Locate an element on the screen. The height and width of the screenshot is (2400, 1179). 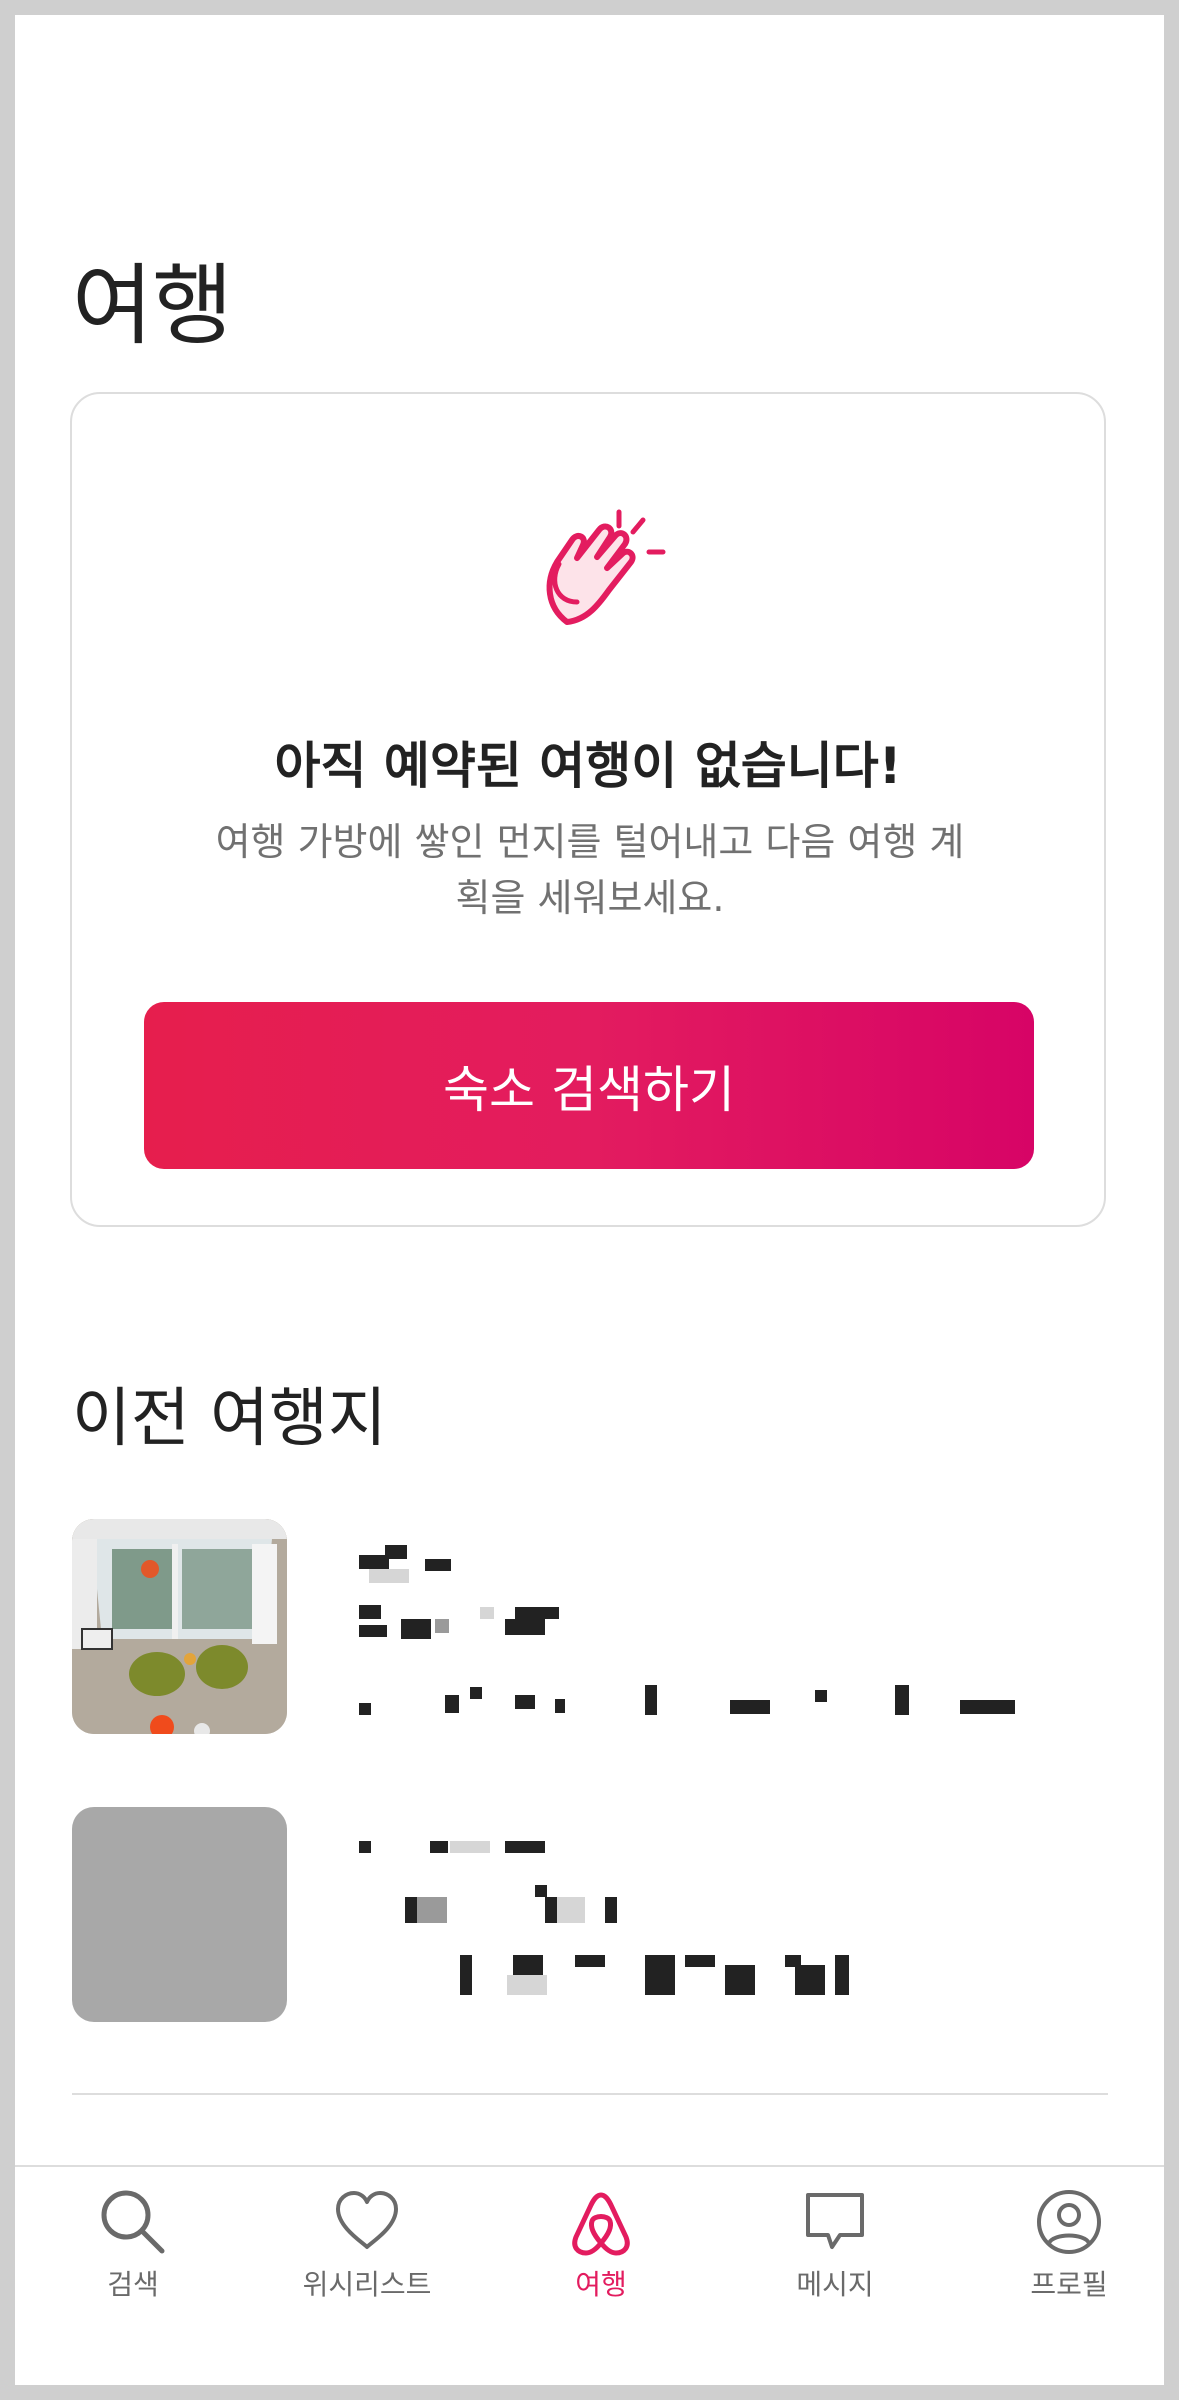
nav-item-trips: 여행 is located at coordinates (601, 2252).